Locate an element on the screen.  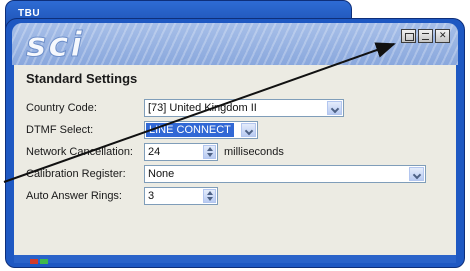
dtmf-select: LINE CONNECT is located at coordinates (201, 130).